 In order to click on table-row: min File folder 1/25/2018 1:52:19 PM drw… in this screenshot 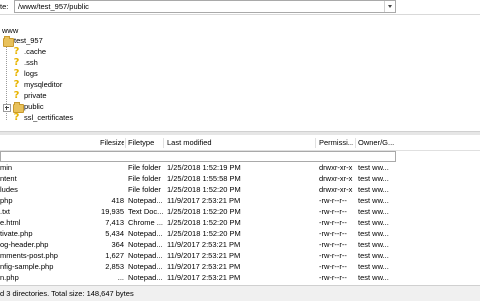, I will do `click(240, 167)`.